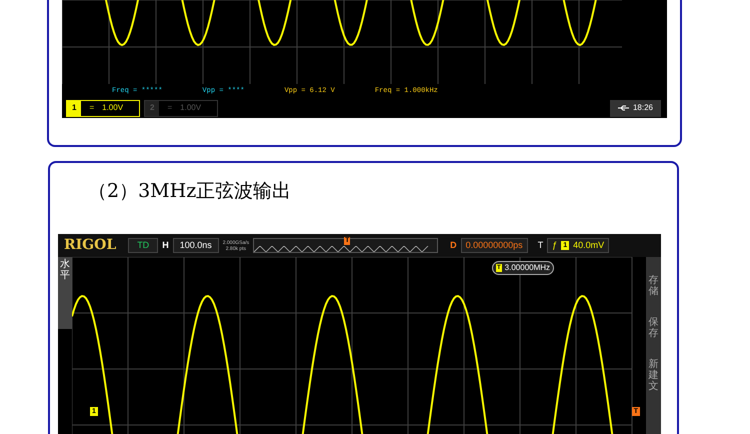  What do you see at coordinates (653, 375) in the screenshot?
I see `menu-item: 新建文` at bounding box center [653, 375].